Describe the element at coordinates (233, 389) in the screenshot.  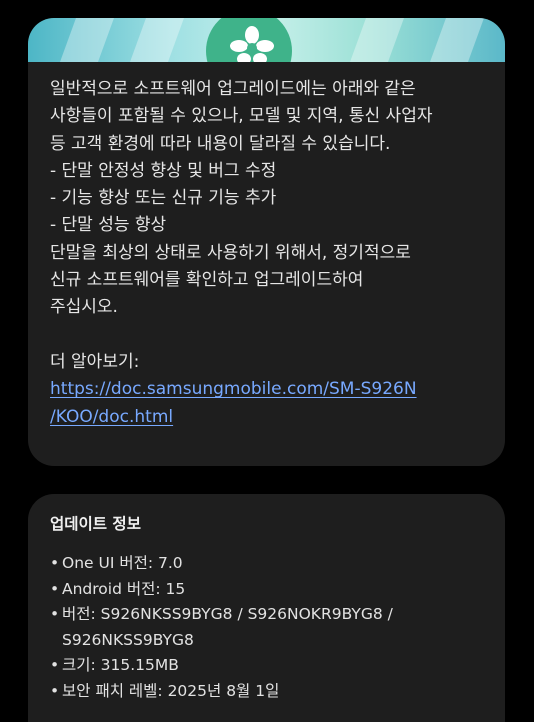
I see `release-notes-link-line1: https://doc.samsungmobile.com/SM-S926N` at that location.